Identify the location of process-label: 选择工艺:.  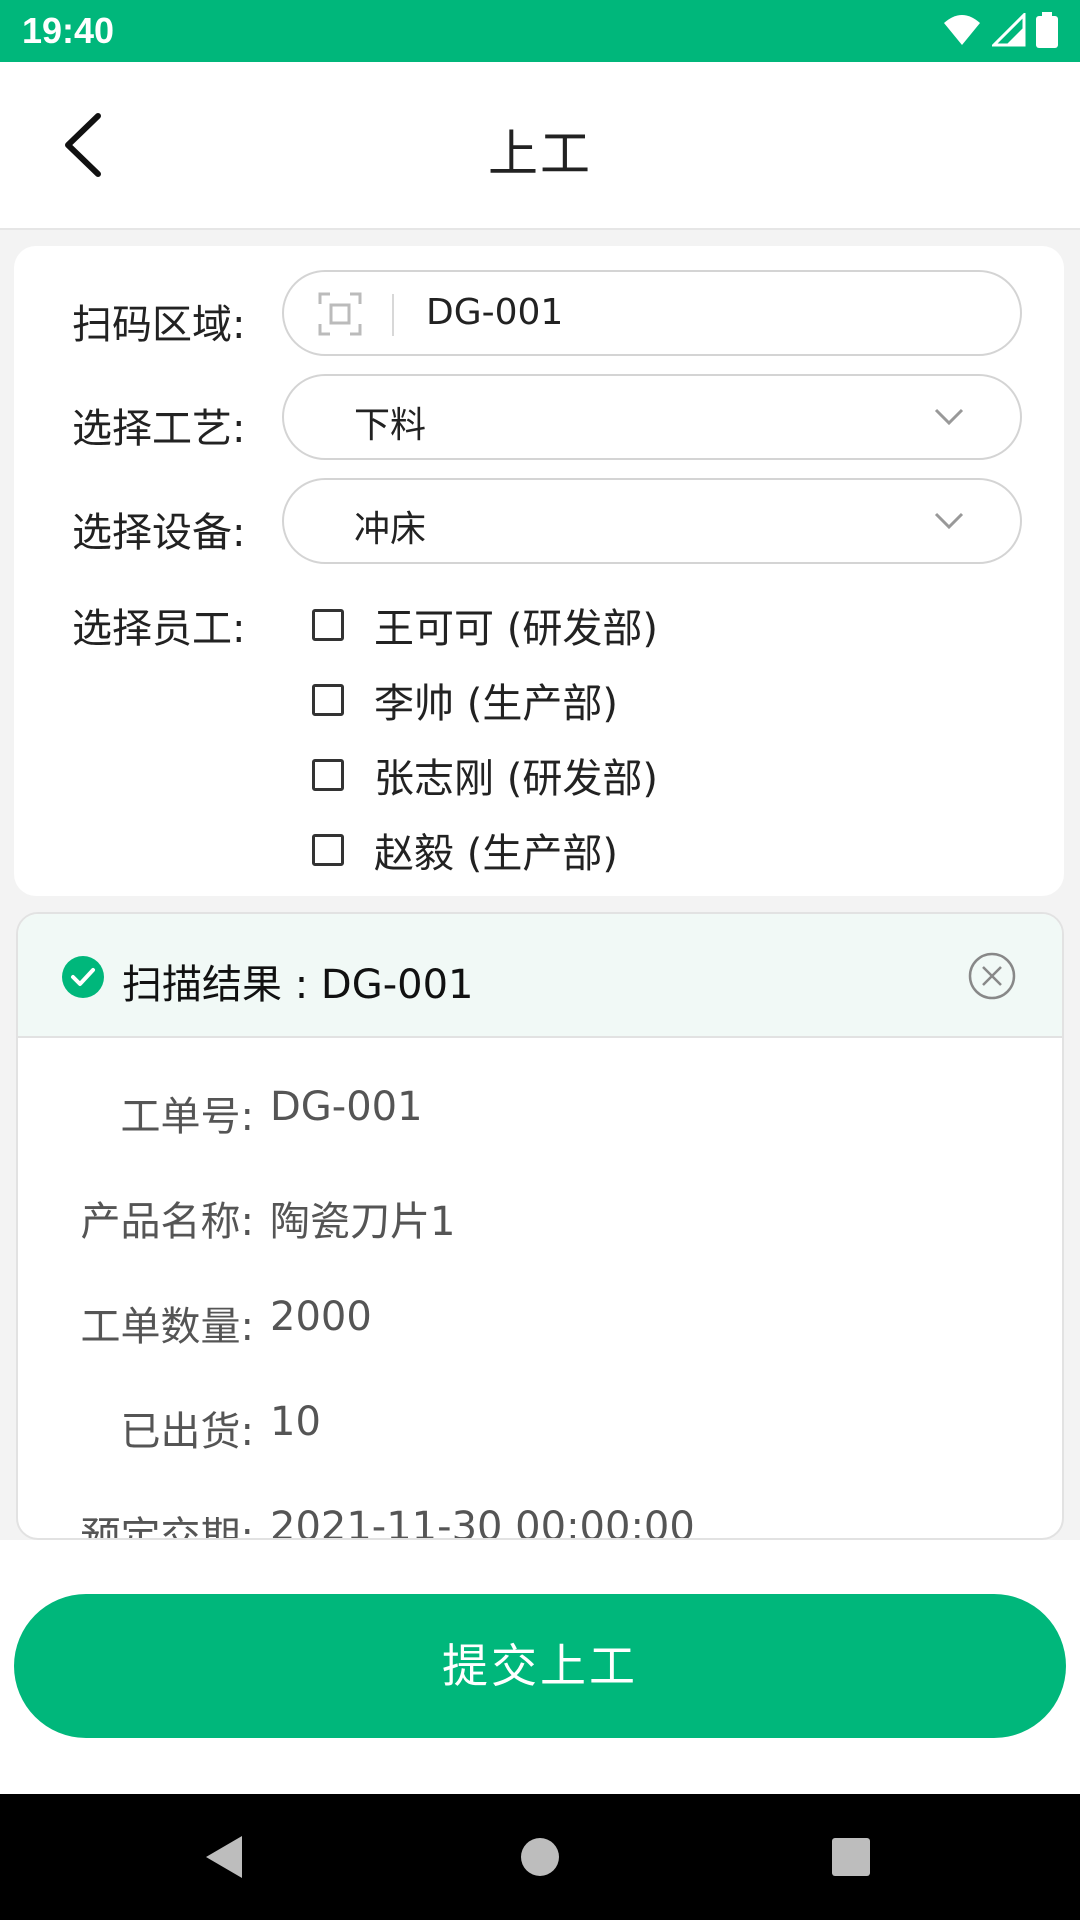
(159, 429).